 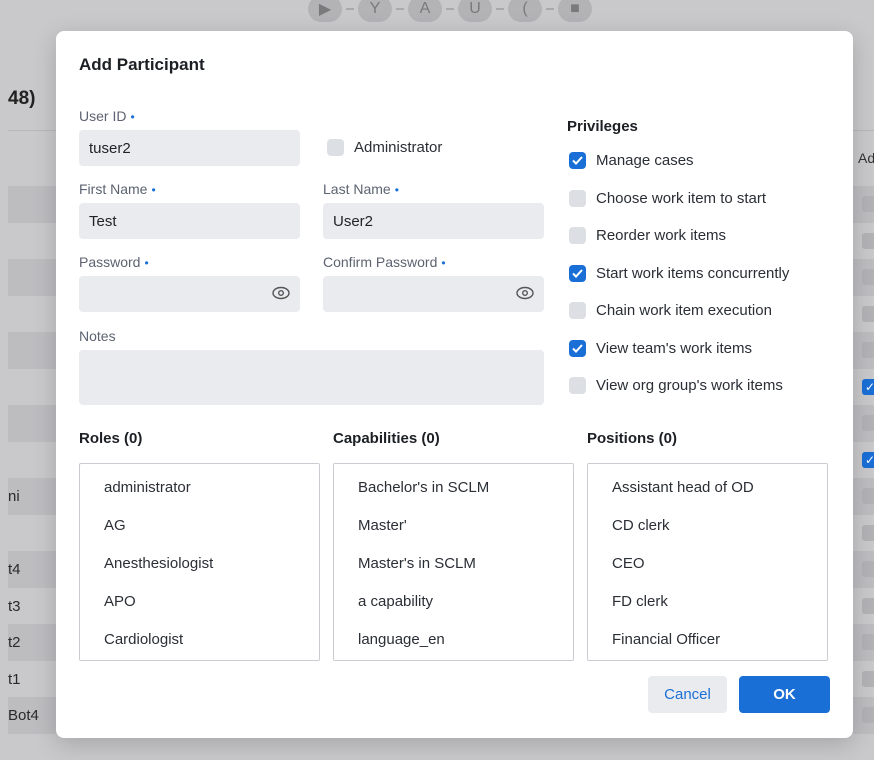 I want to click on list-item: Cardiologist, so click(x=199, y=640).